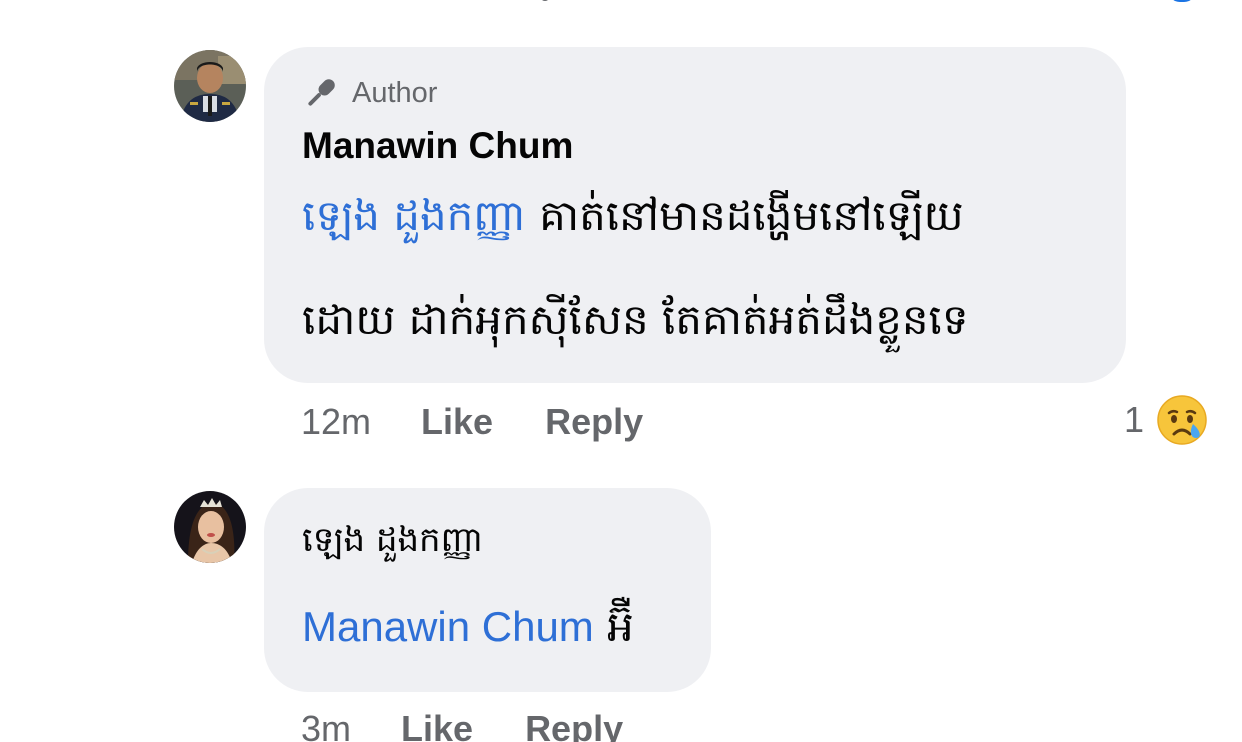 The width and height of the screenshot is (1242, 742). What do you see at coordinates (326, 725) in the screenshot?
I see `comment-timestamp: 3m` at bounding box center [326, 725].